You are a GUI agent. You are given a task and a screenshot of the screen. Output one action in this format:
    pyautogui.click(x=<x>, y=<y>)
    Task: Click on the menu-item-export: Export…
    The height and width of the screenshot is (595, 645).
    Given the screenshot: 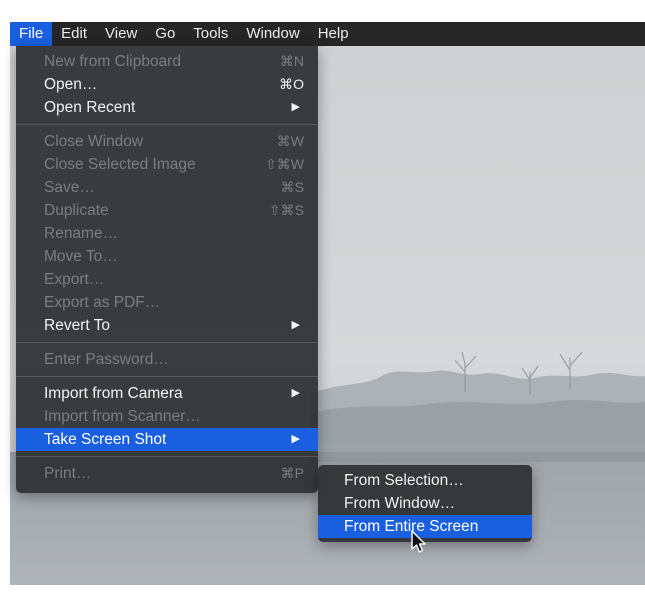 What is the action you would take?
    pyautogui.click(x=167, y=279)
    